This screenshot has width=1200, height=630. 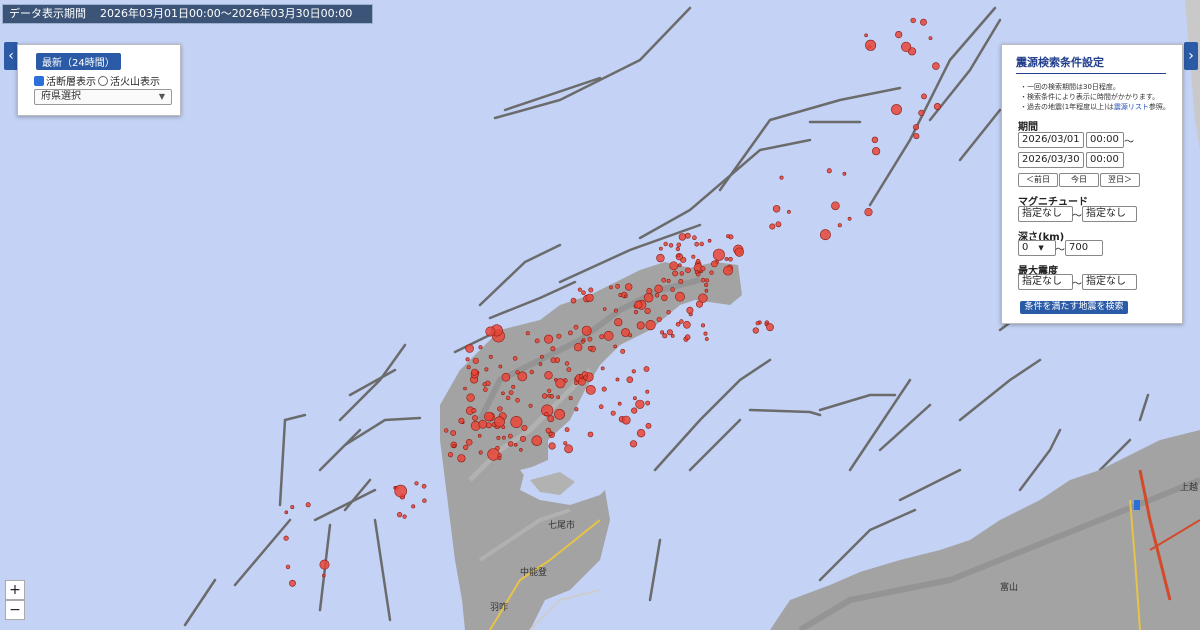 What do you see at coordinates (1051, 160) in the screenshot?
I see `end-date-input: 2026/03/30` at bounding box center [1051, 160].